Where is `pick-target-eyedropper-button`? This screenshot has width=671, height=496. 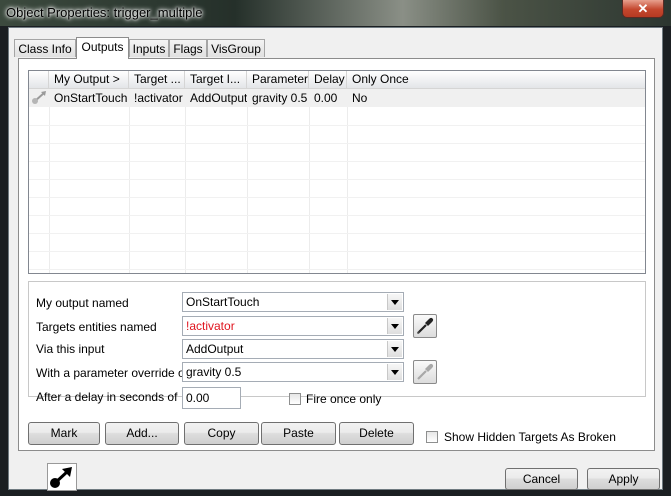
pick-target-eyedropper-button is located at coordinates (425, 326).